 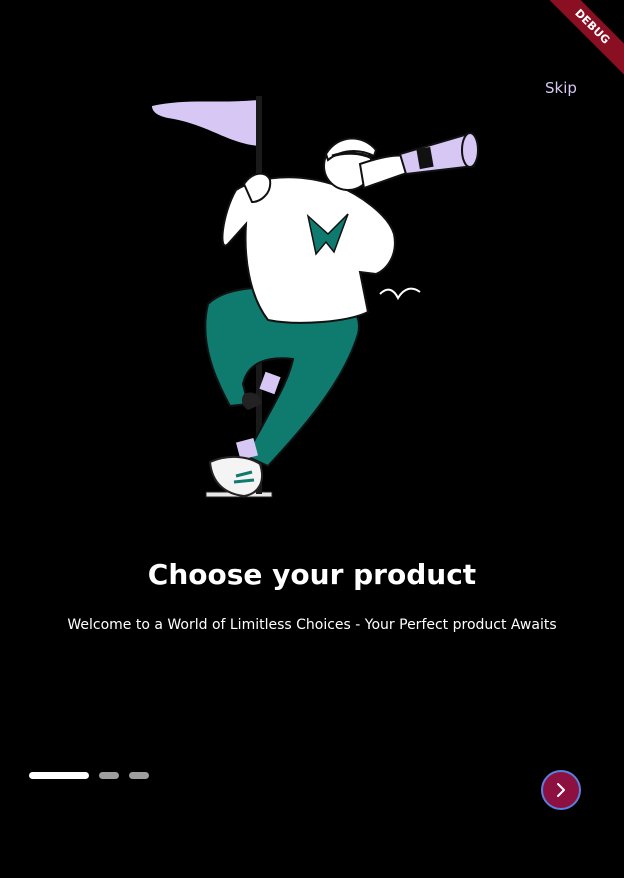 What do you see at coordinates (312, 574) in the screenshot?
I see `onboarding-title: Choose your product` at bounding box center [312, 574].